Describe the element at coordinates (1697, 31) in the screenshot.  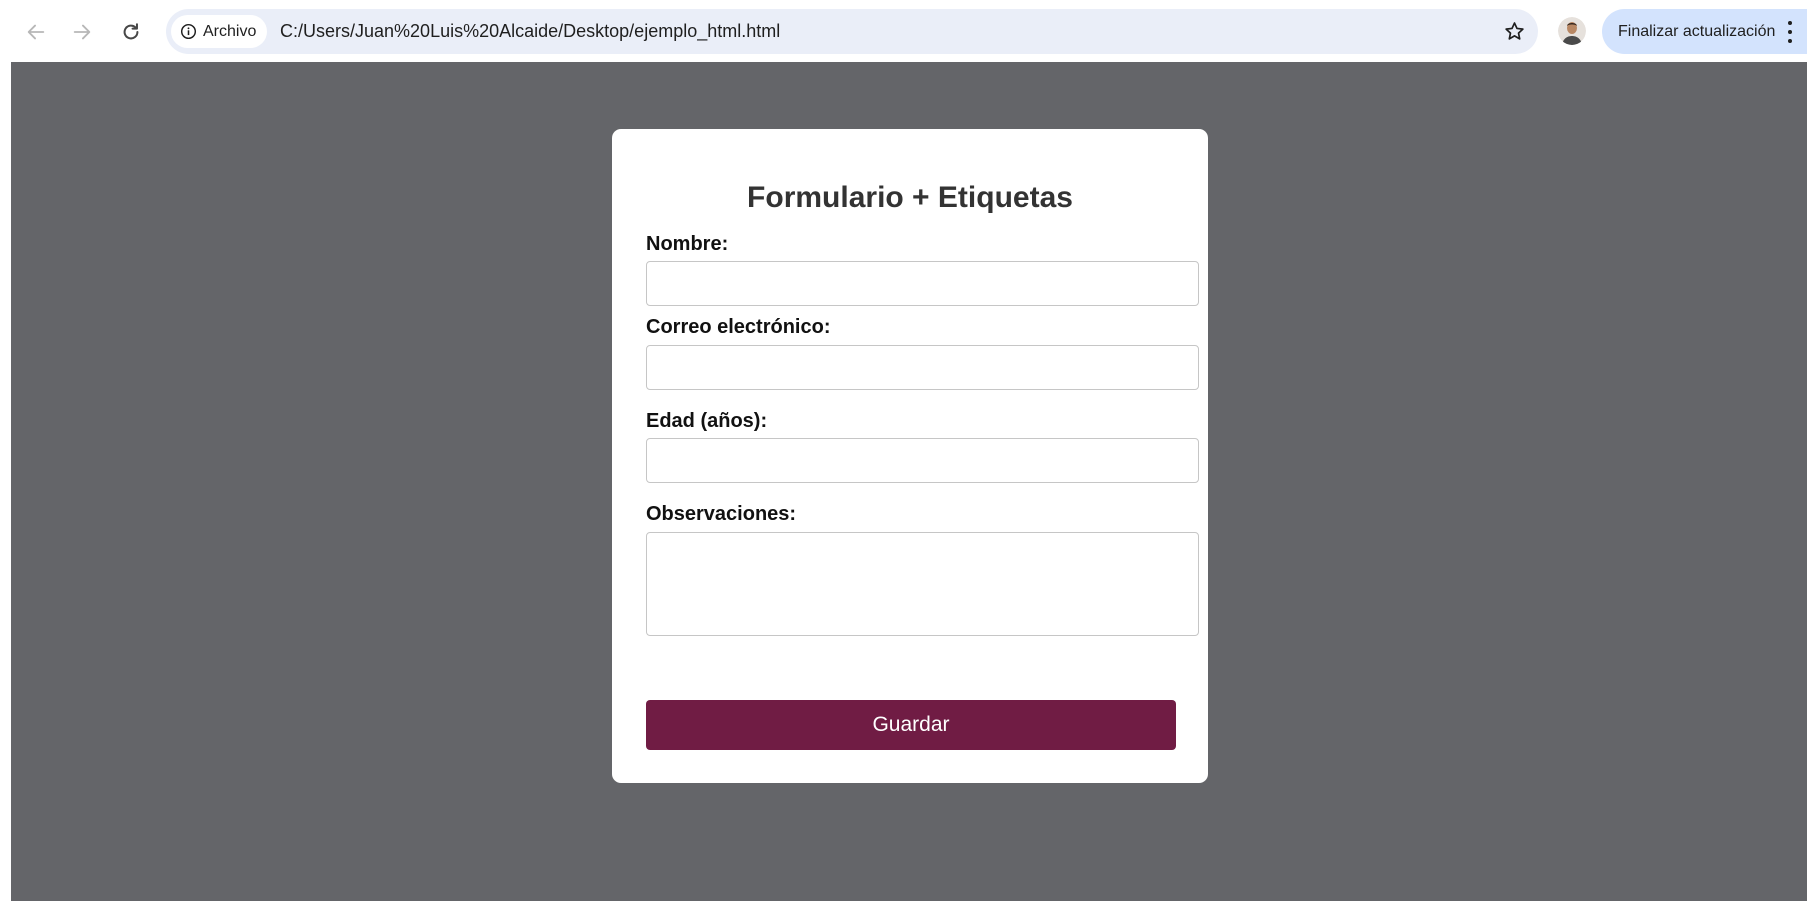
I see `update-button-label: Finalizar actualización` at that location.